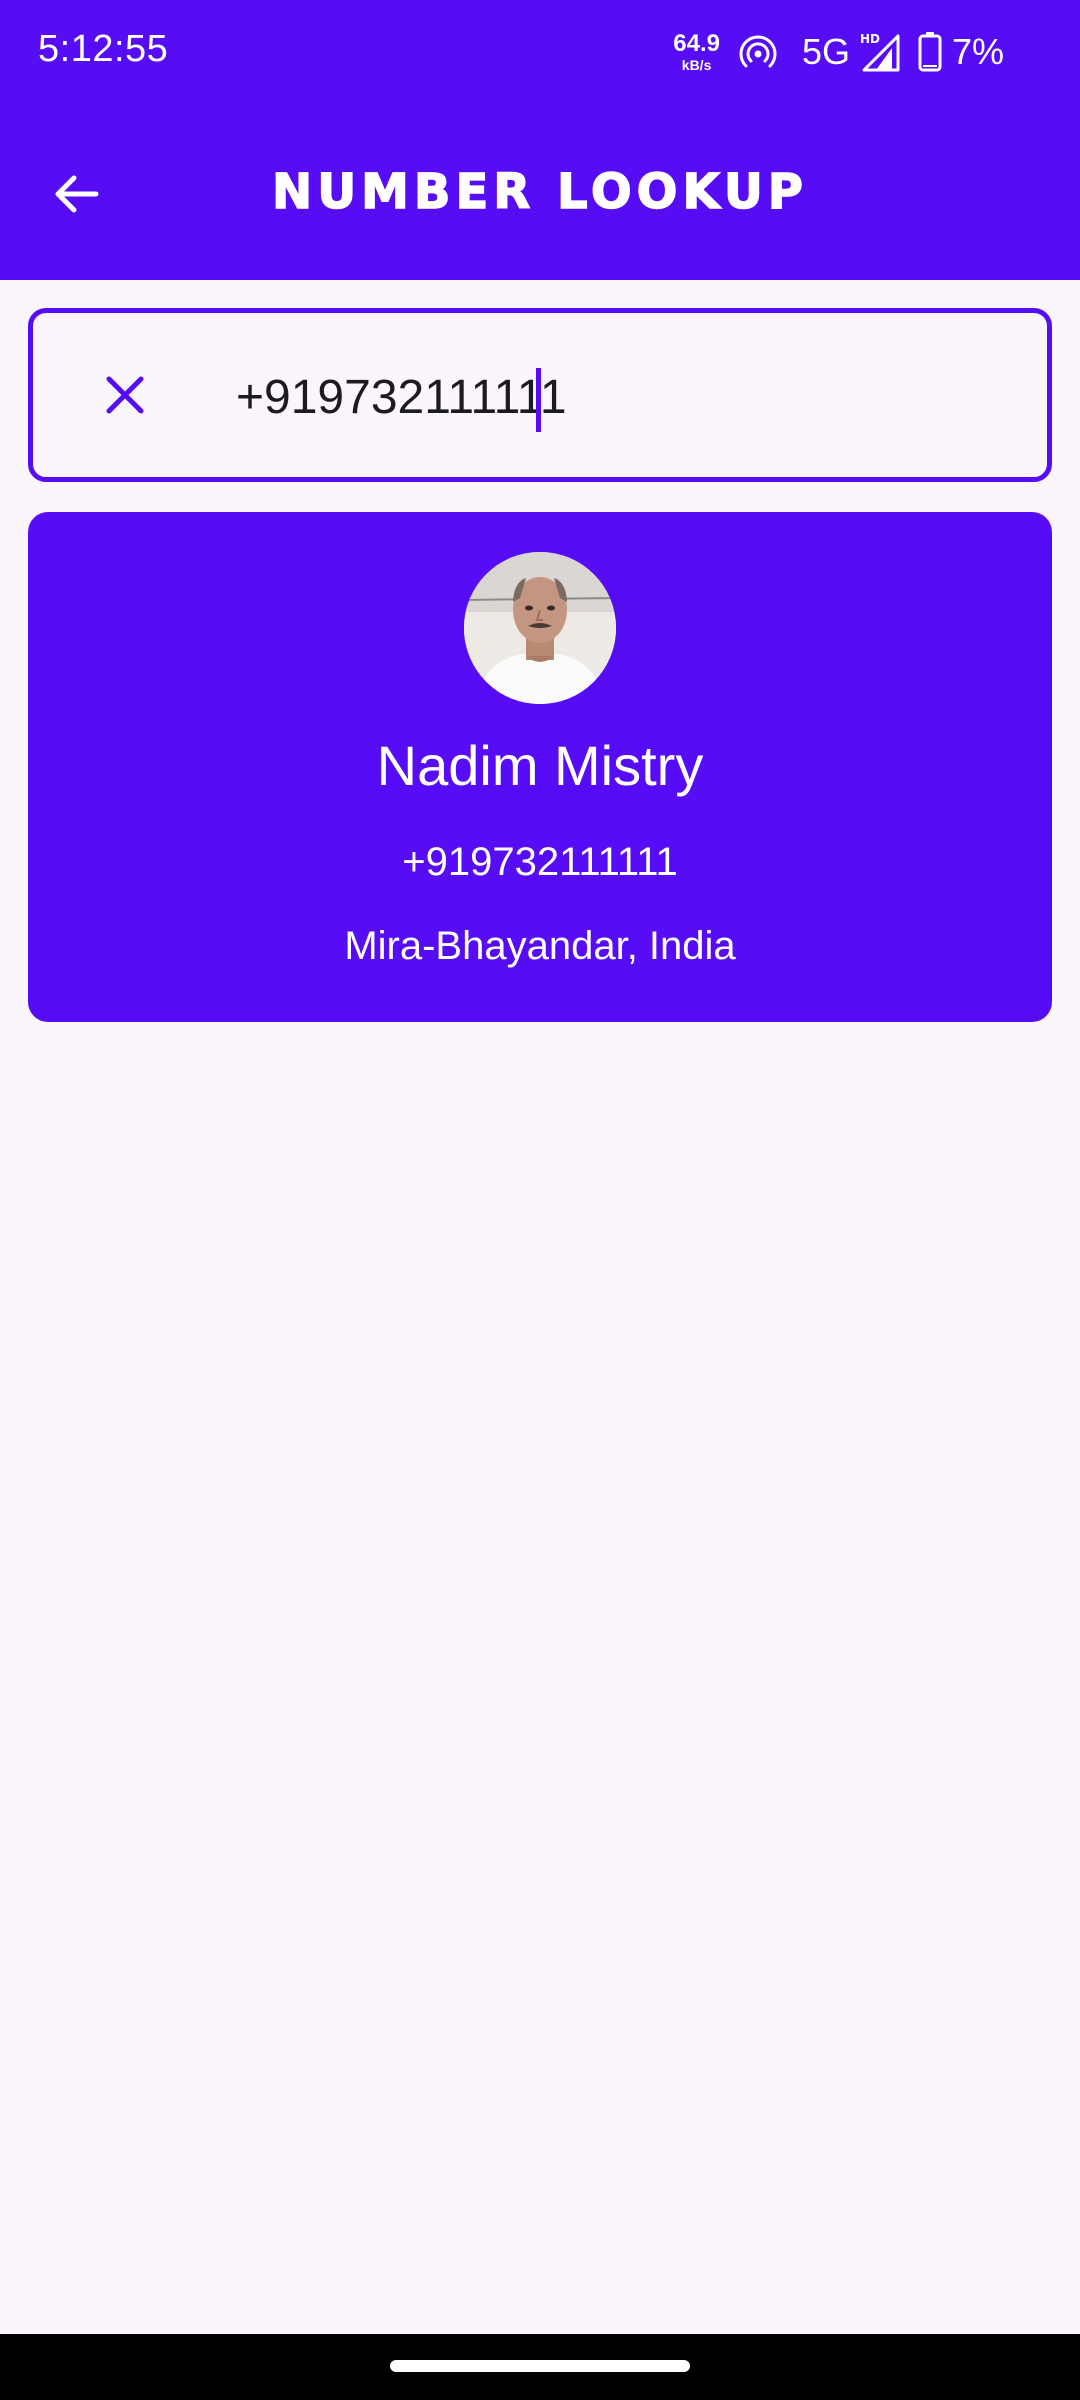 The height and width of the screenshot is (2400, 1080). Describe the element at coordinates (696, 43) in the screenshot. I see `network-speed-value: 64.9` at that location.